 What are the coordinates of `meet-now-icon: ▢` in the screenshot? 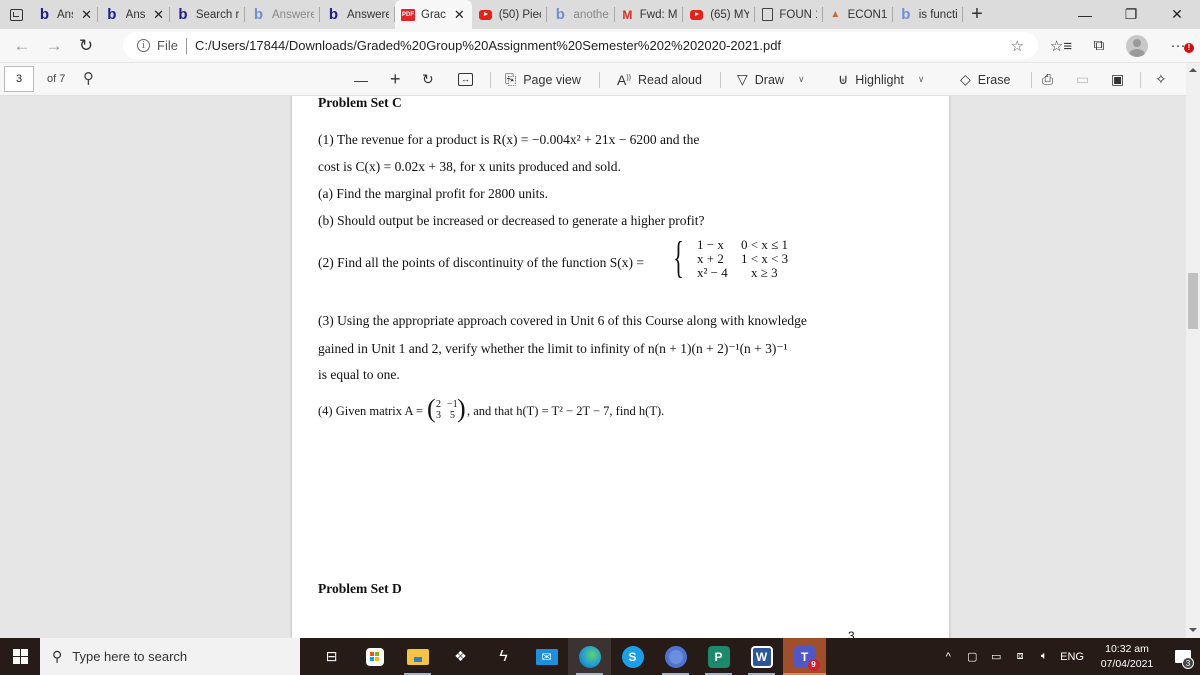 It's located at (972, 656).